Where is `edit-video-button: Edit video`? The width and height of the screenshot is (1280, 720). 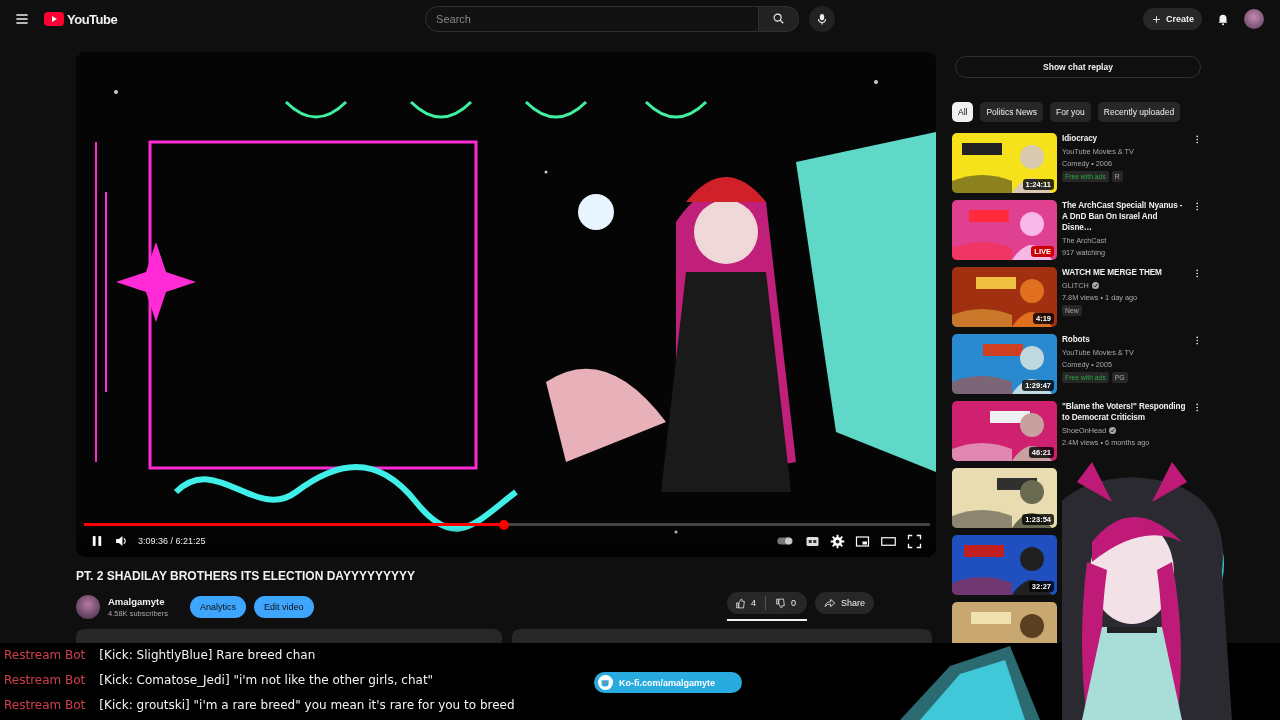
edit-video-button: Edit video is located at coordinates (284, 606).